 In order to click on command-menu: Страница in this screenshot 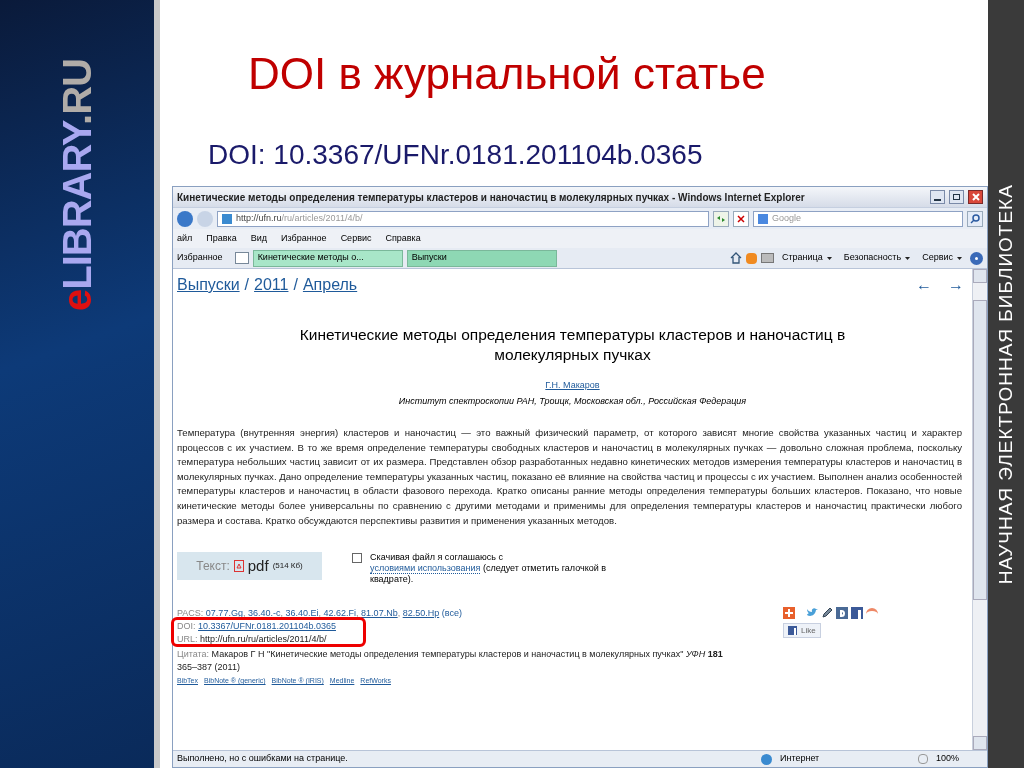, I will do `click(806, 258)`.